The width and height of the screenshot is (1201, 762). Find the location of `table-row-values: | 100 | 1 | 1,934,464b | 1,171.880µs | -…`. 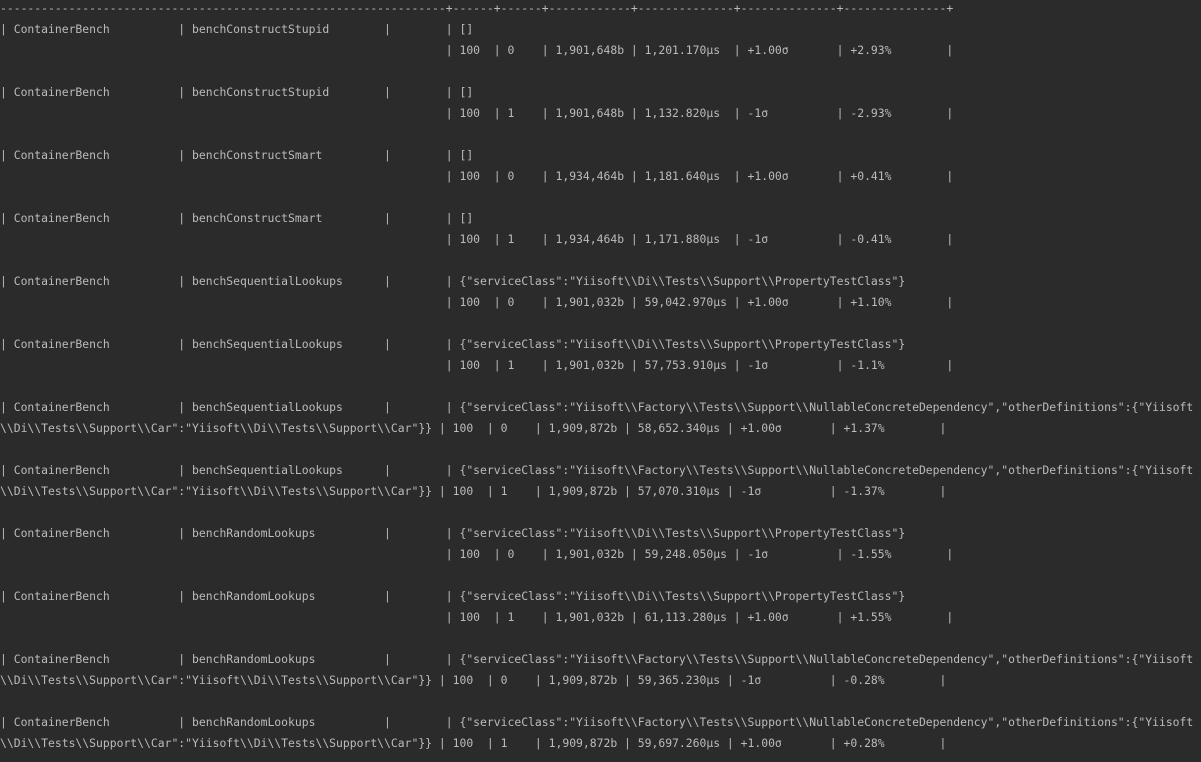

table-row-values: | 100 | 1 | 1,934,464b | 1,171.880µs | -… is located at coordinates (477, 239).